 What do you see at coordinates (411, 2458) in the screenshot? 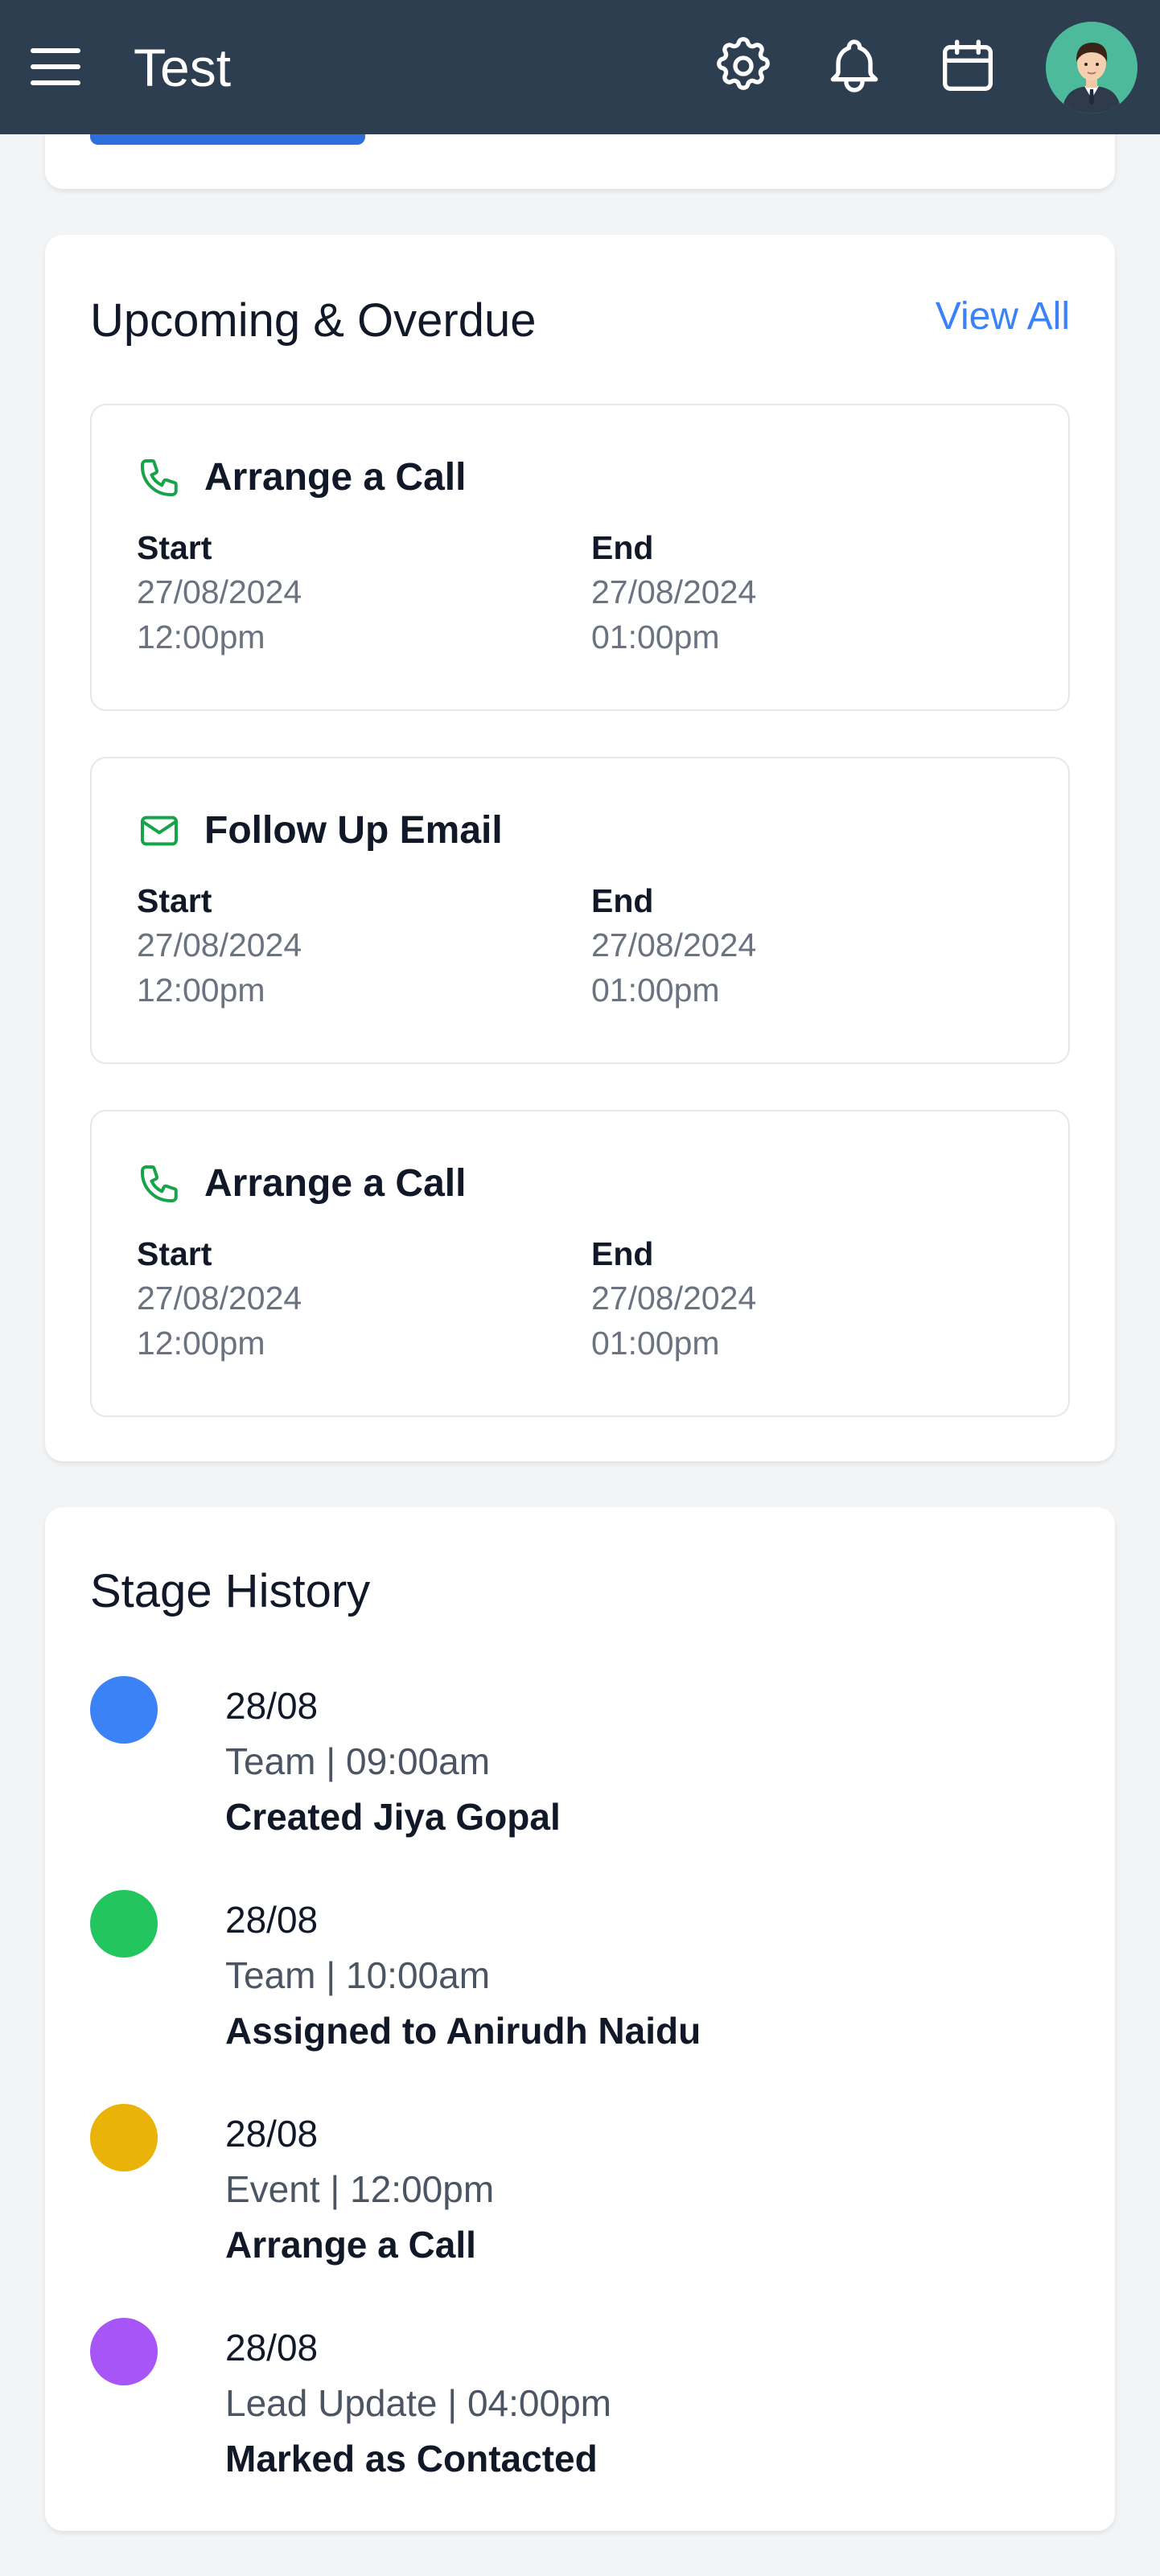
I see `timeline-description: Marked as Contacted` at bounding box center [411, 2458].